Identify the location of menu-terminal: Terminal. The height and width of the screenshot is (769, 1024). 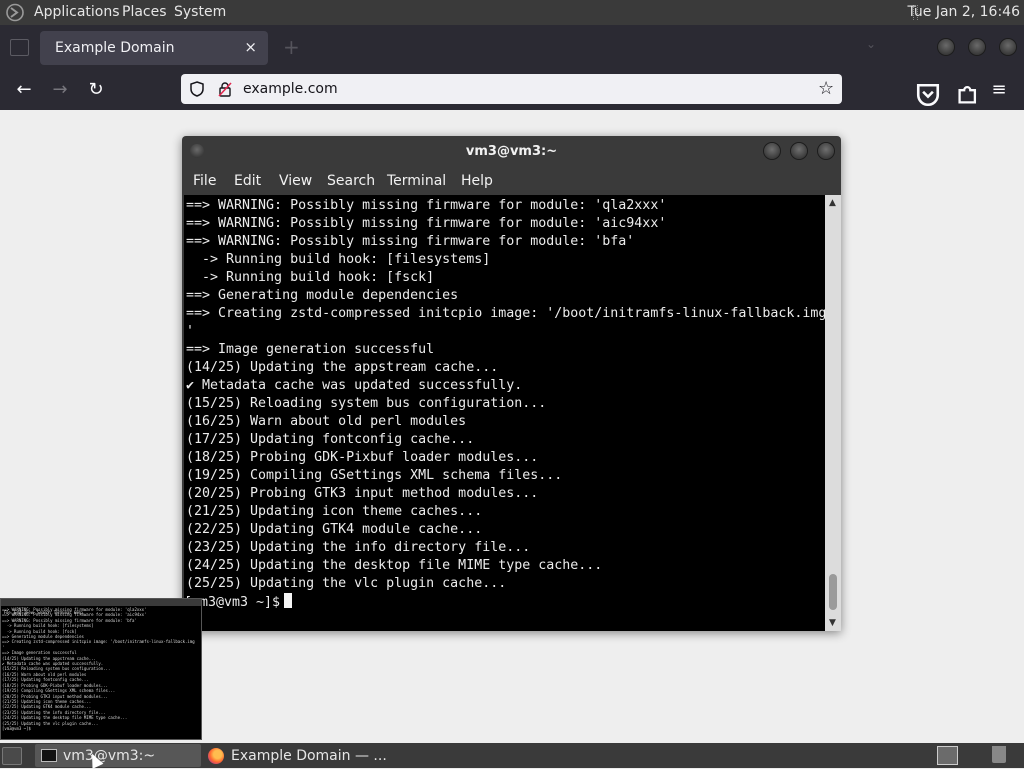
(416, 181).